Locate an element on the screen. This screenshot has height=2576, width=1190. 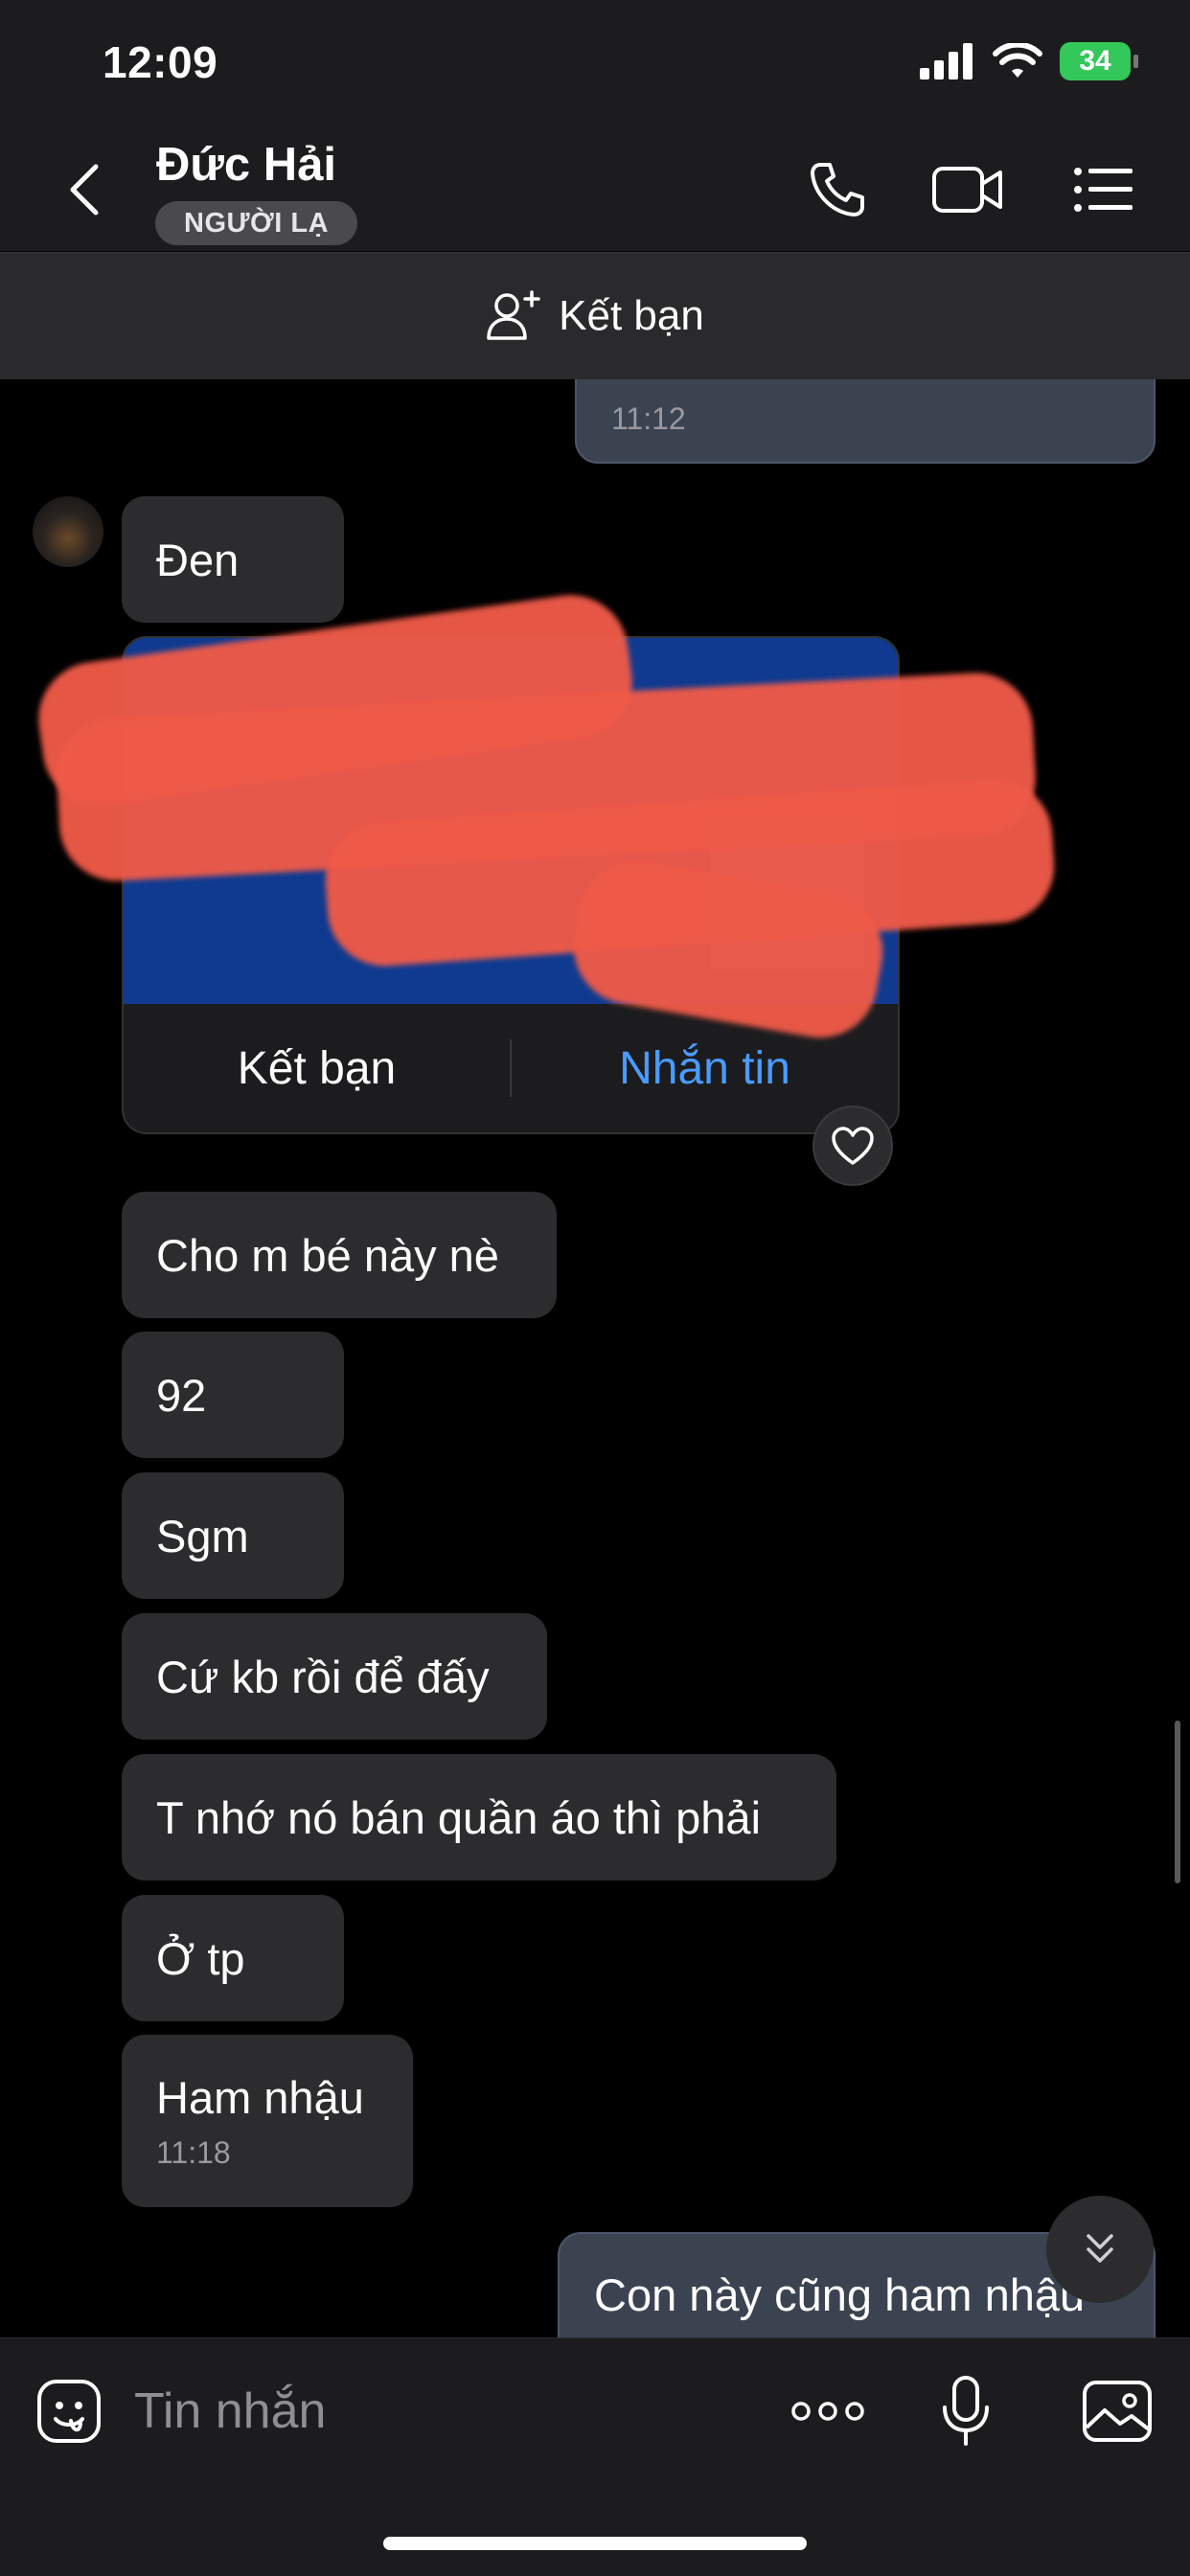
microphone-icon is located at coordinates (966, 2411).